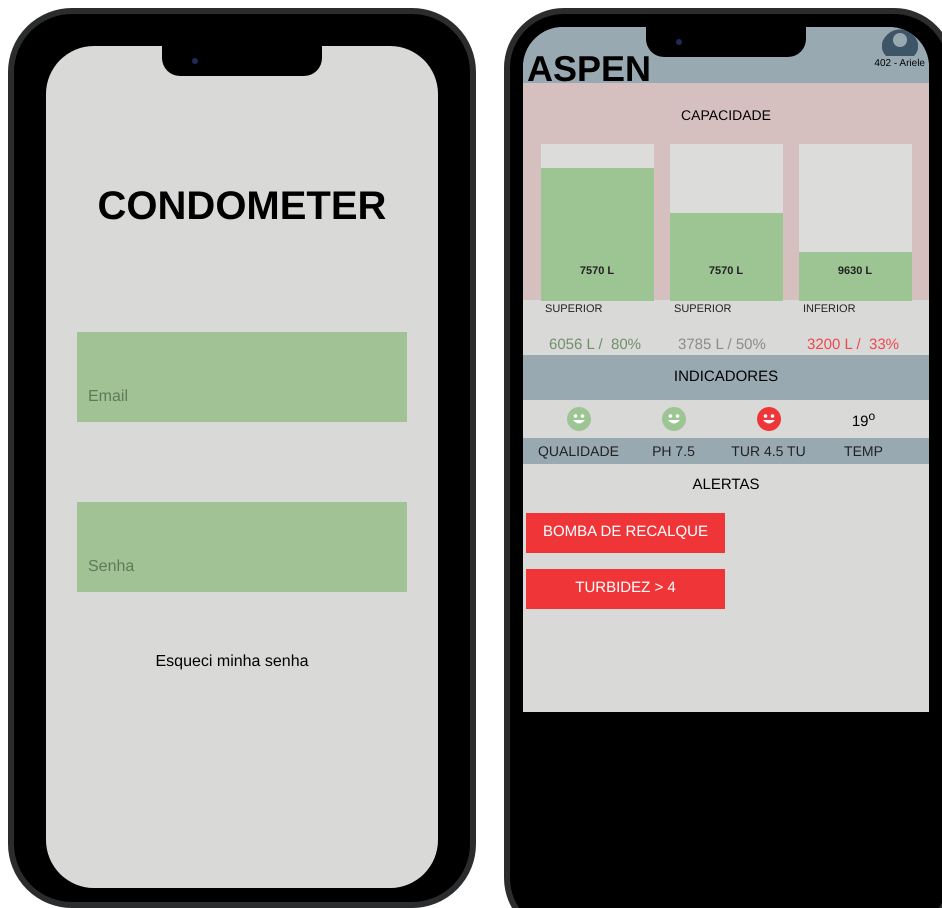 The image size is (942, 908). Describe the element at coordinates (673, 451) in the screenshot. I see `indicator-label: PH 7.5` at that location.